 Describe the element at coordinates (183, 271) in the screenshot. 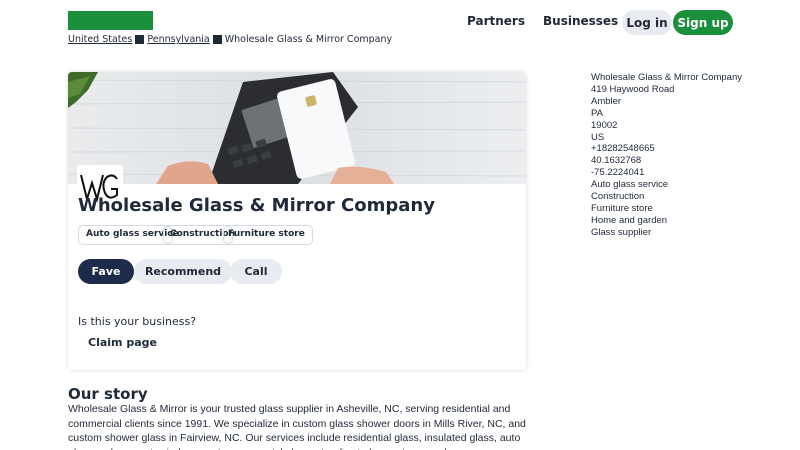

I see `recommend-button: Recommend` at that location.